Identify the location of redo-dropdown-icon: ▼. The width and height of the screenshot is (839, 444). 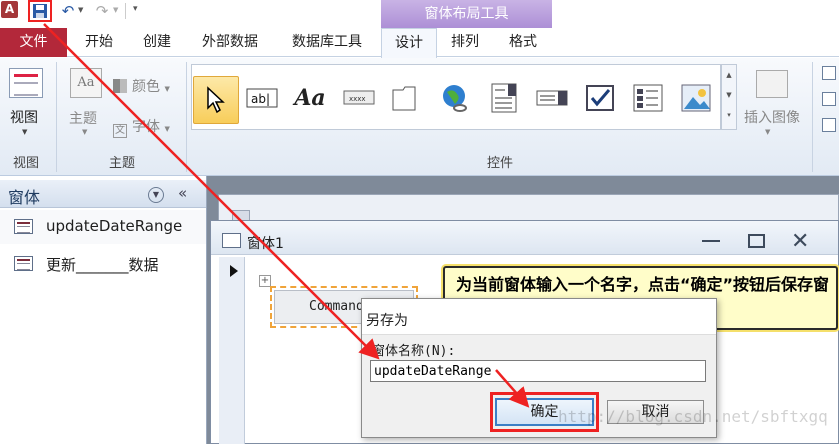
(115, 10).